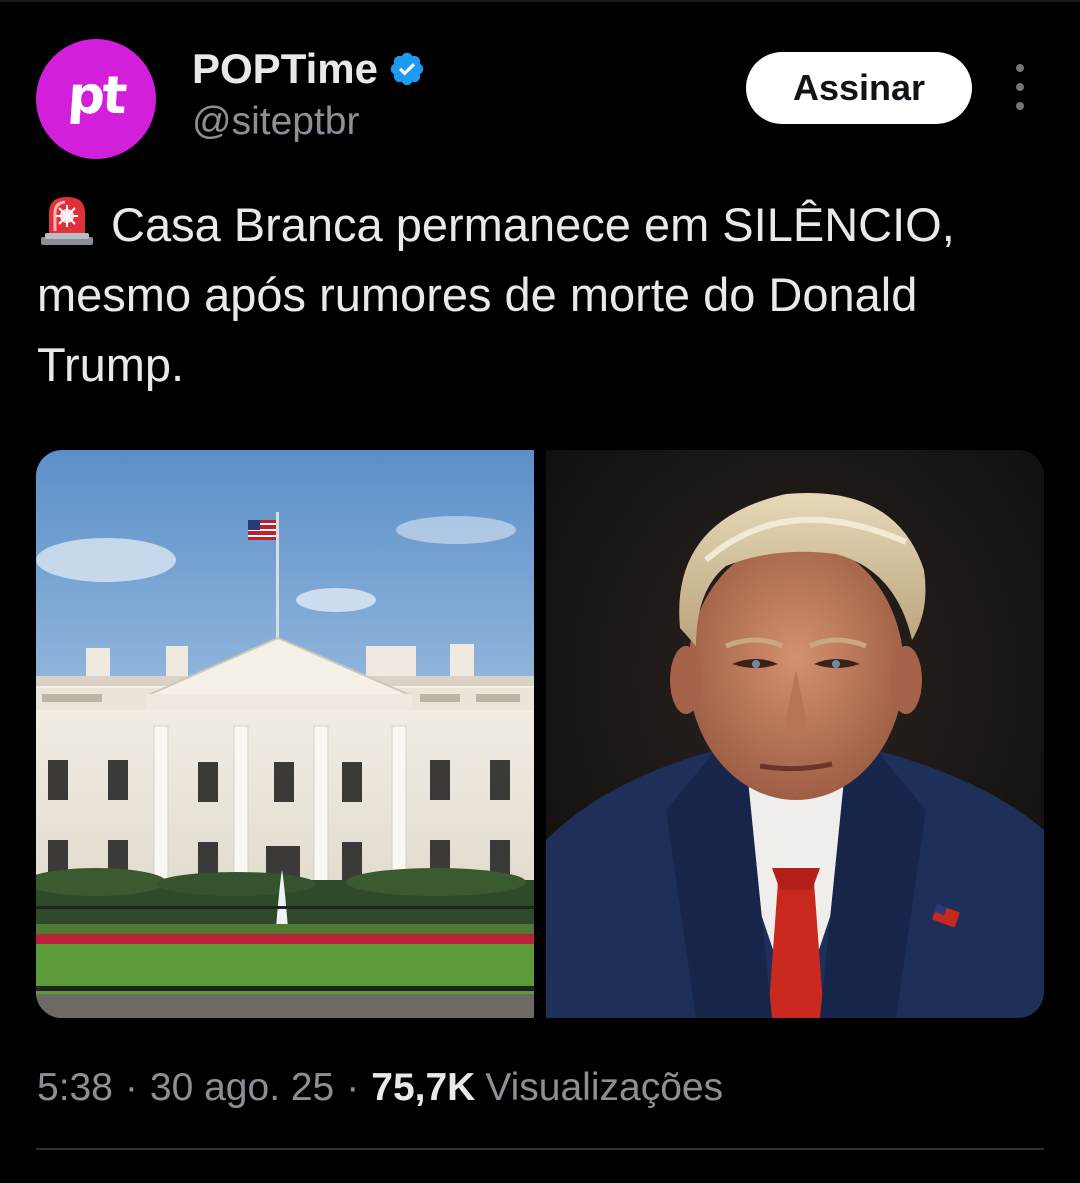 This screenshot has height=1183, width=1080. I want to click on tweet-meta: 5:38 · 30 ago. 25 · 75,7K Visualizações, so click(380, 1088).